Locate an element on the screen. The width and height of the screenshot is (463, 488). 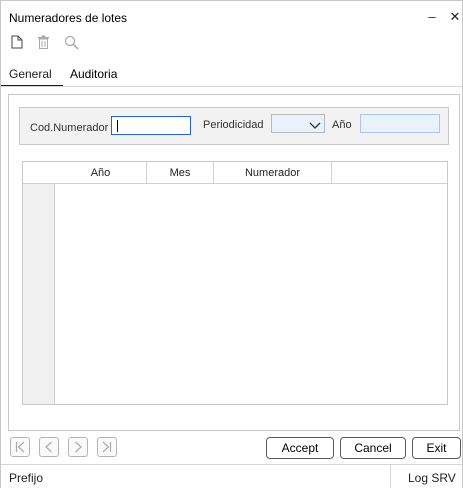
filter-box: Cod.Numerador Periodicidad Año is located at coordinates (234, 126).